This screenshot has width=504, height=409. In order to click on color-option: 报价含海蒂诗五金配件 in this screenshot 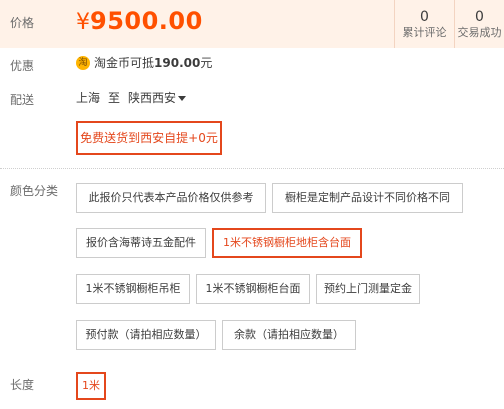, I will do `click(141, 243)`.